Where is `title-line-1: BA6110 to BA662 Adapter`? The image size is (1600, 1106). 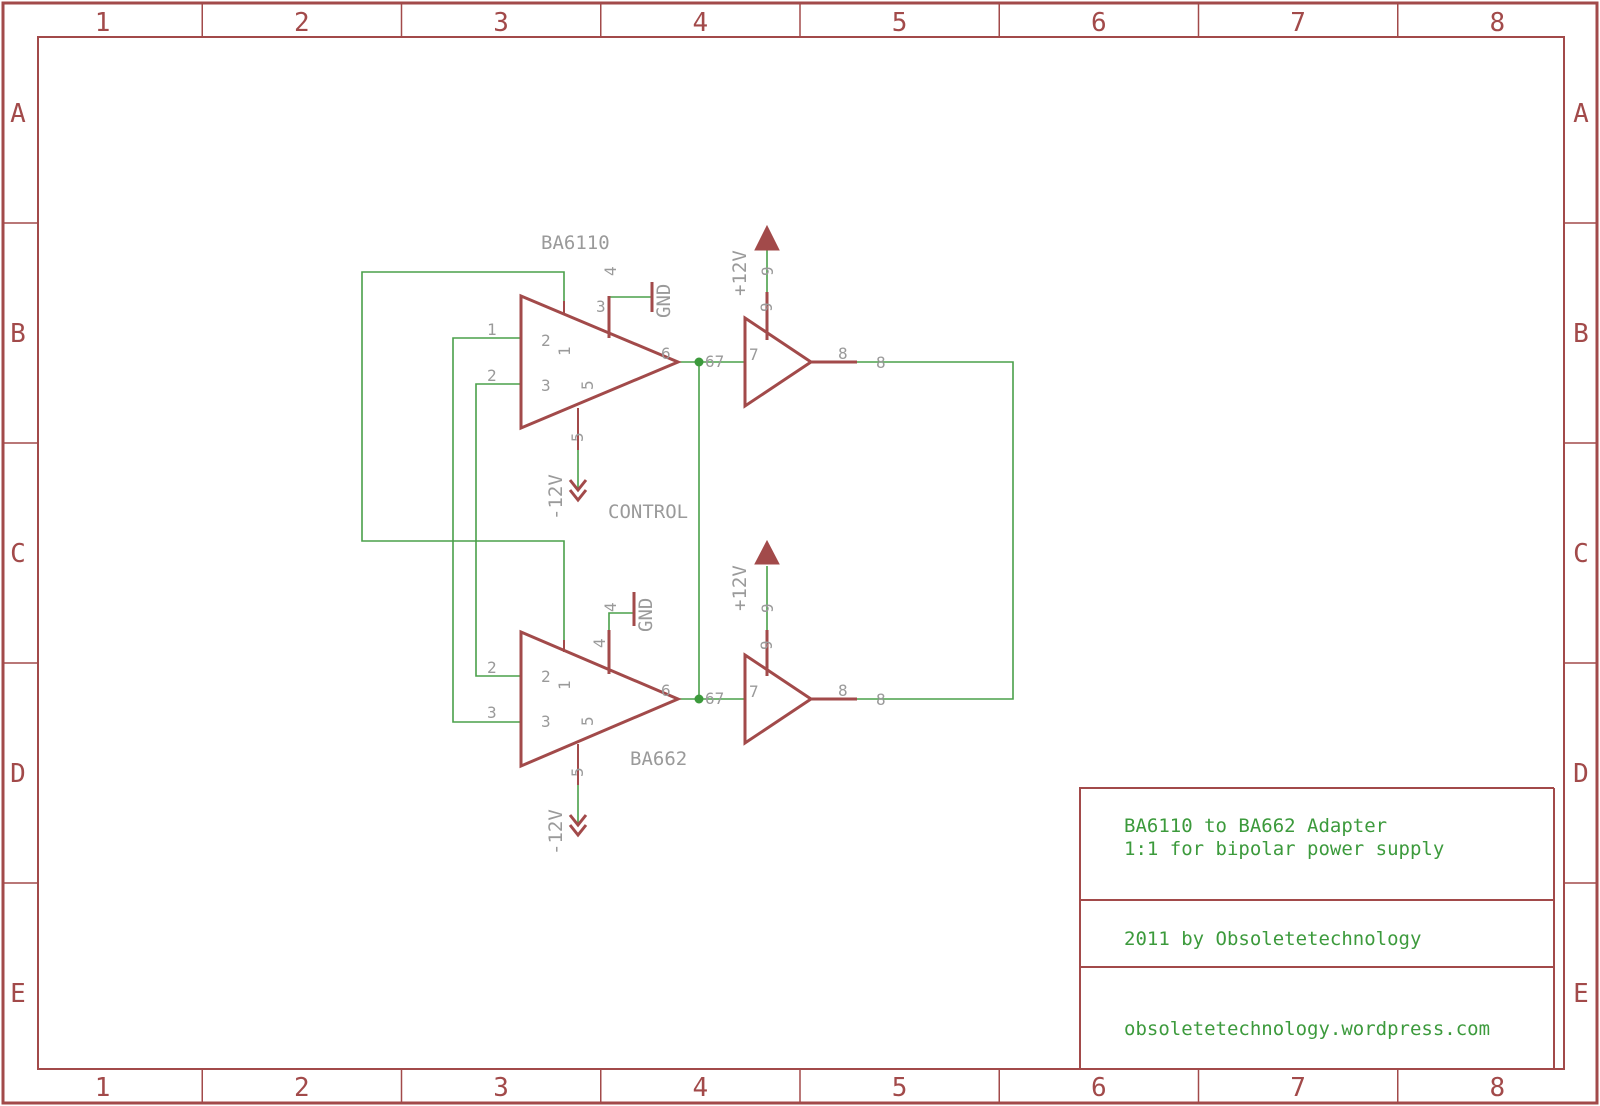 title-line-1: BA6110 to BA662 Adapter is located at coordinates (1255, 826).